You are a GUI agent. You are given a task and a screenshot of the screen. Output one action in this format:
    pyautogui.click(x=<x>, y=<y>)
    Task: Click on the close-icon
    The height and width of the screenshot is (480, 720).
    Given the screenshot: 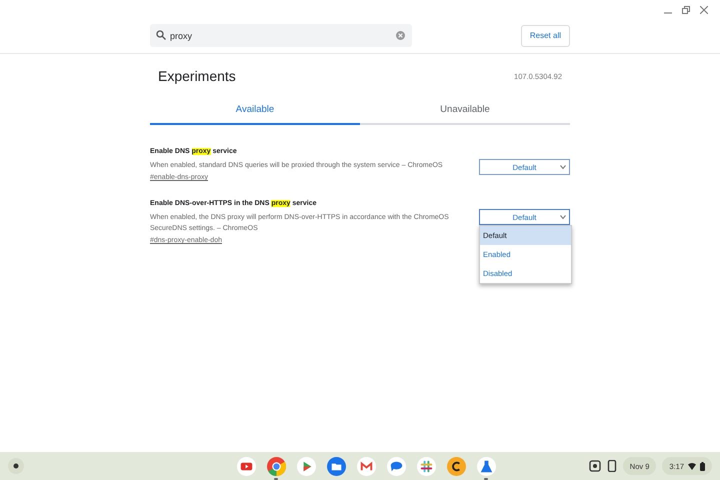 What is the action you would take?
    pyautogui.click(x=704, y=10)
    